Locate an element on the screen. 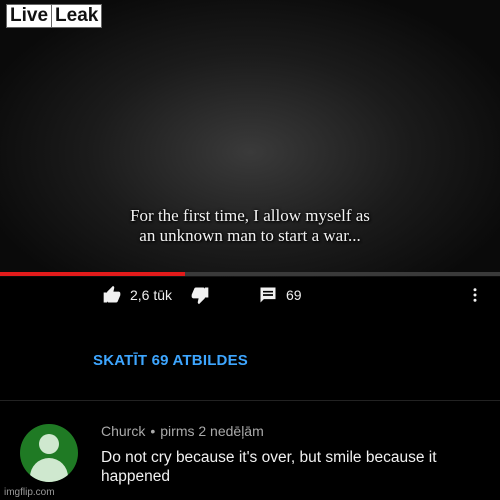  view-replies-link: SKATĪT 69 ATBILDES is located at coordinates (170, 360).